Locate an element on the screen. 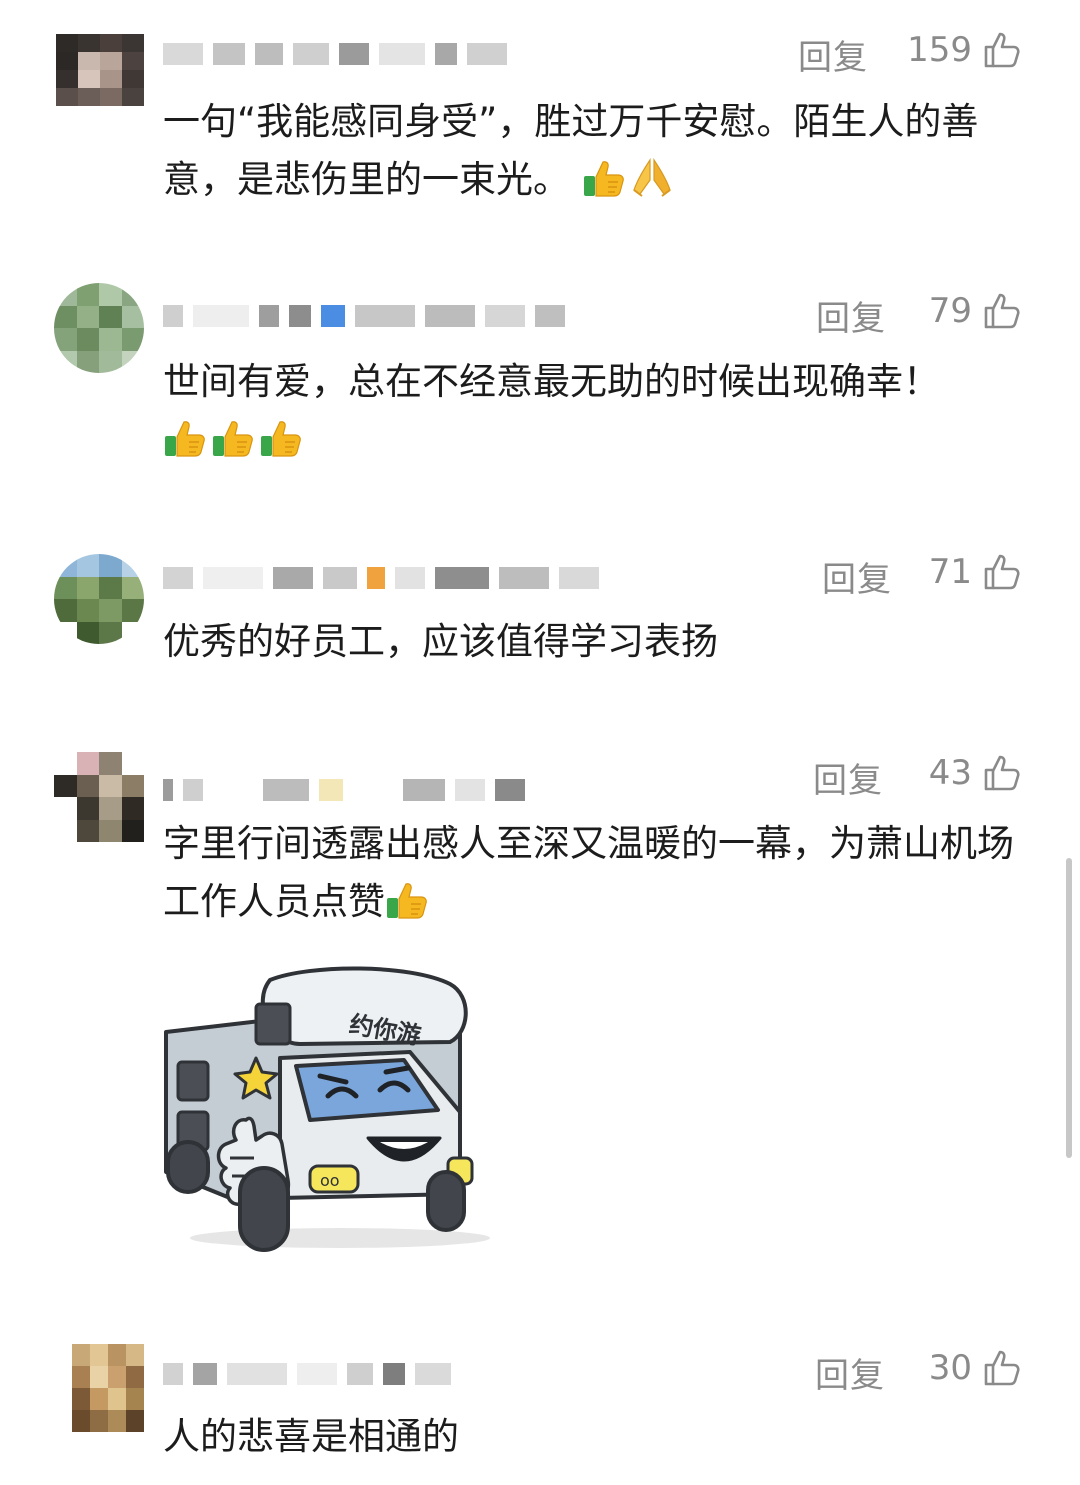 Image resolution: width=1080 pixels, height=1485 pixels. svg-text: oo is located at coordinates (330, 1180).